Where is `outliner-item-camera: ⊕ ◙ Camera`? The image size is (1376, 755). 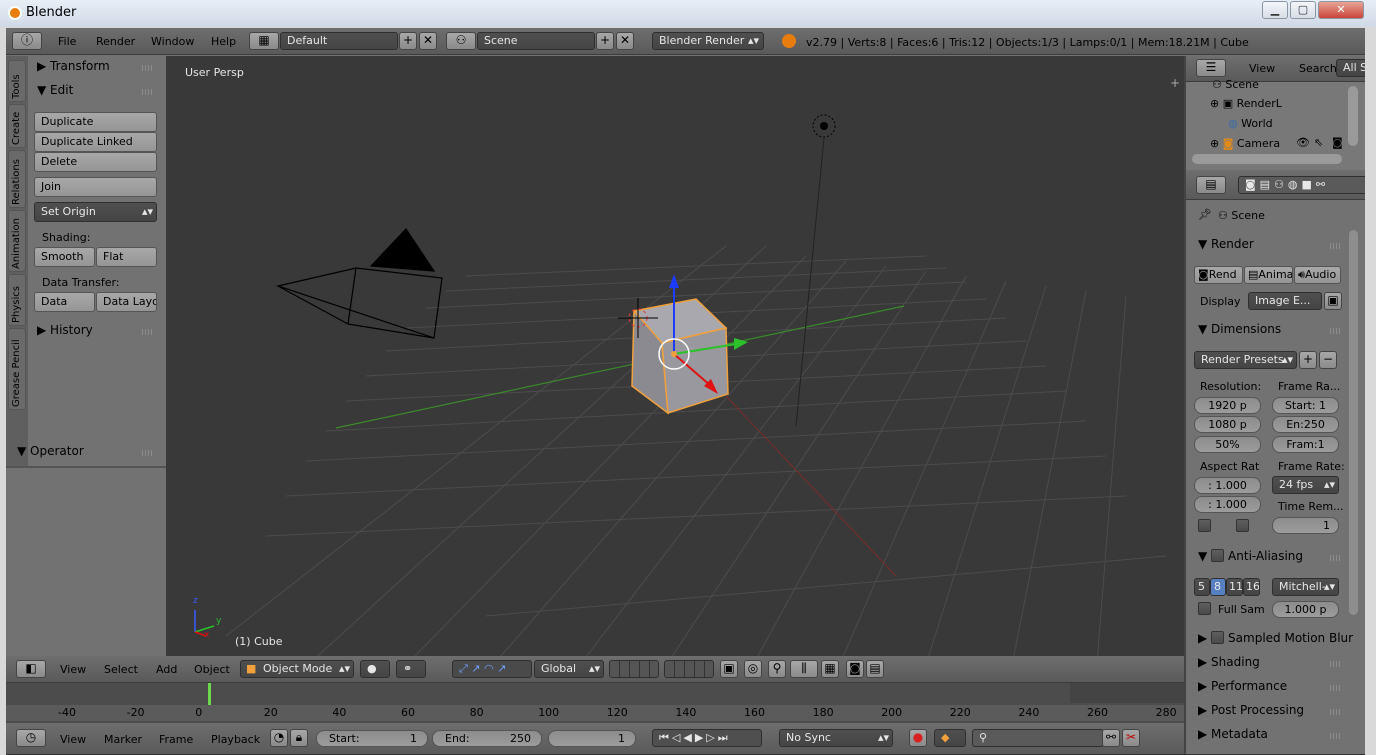 outliner-item-camera: ⊕ ◙ Camera is located at coordinates (1245, 143).